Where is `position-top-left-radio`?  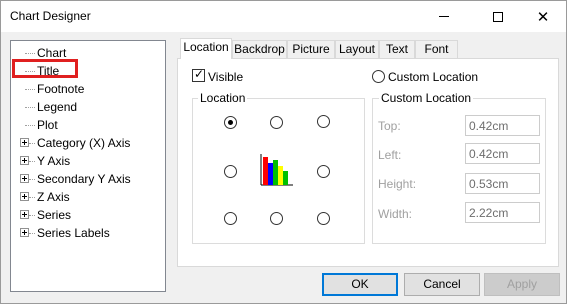 position-top-left-radio is located at coordinates (230, 122).